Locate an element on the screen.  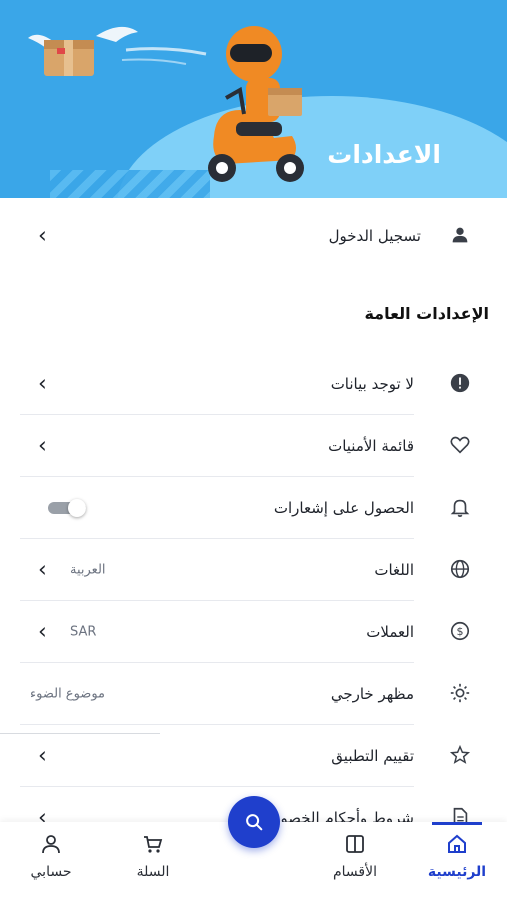
search-button is located at coordinates (254, 822).